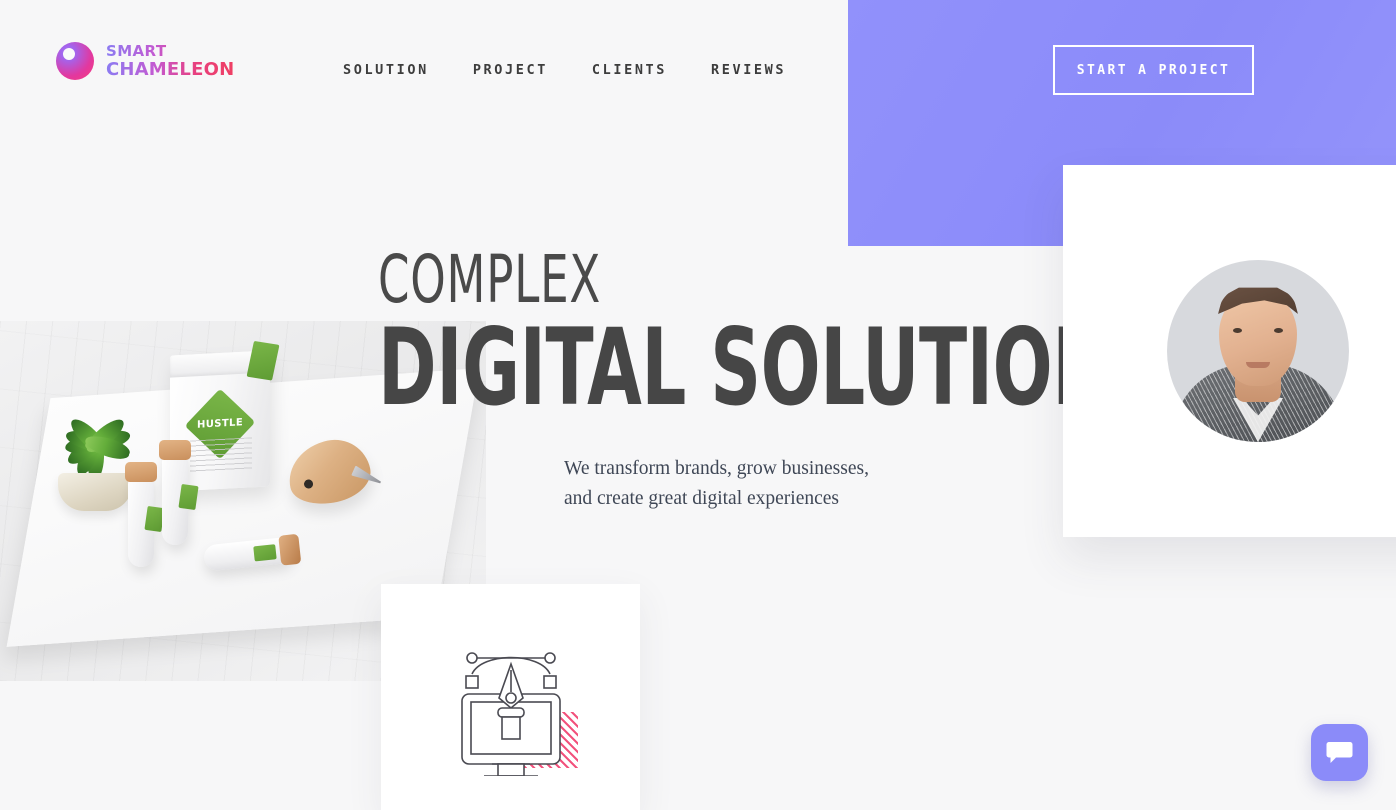  What do you see at coordinates (95, 492) in the screenshot?
I see `mockup-plant-pot` at bounding box center [95, 492].